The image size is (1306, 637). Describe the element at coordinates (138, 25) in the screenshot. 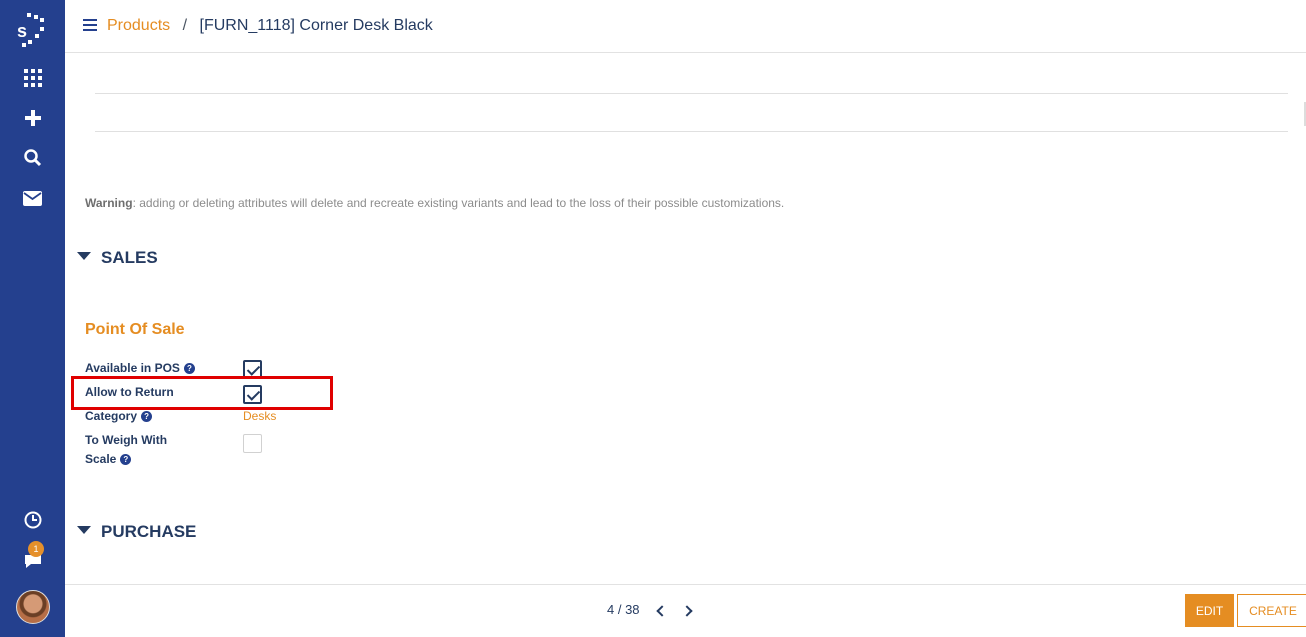

I see `products-breadcrumb-link: Products` at that location.